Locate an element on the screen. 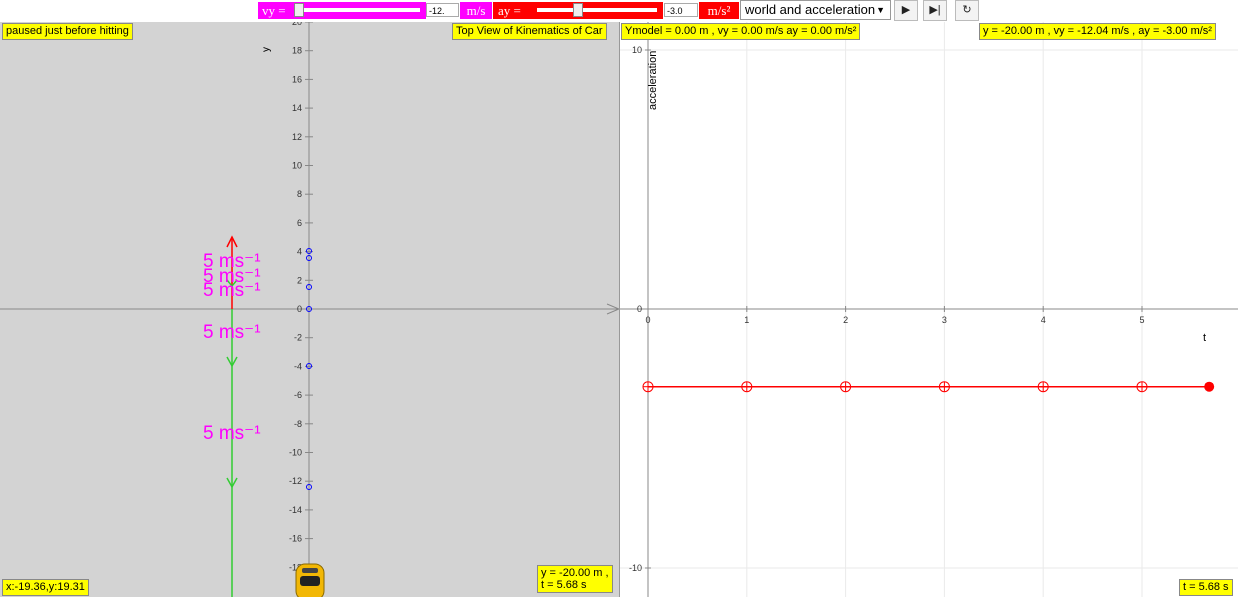 Image resolution: width=1238 pixels, height=597 pixels. y-tick-label: 8 is located at coordinates (299, 194).